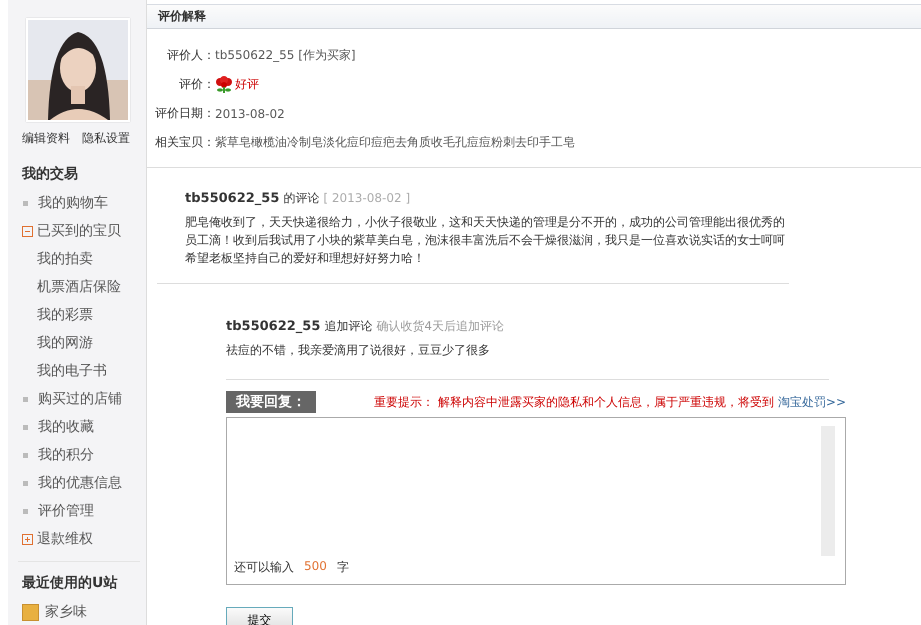 The height and width of the screenshot is (625, 921). What do you see at coordinates (534, 16) in the screenshot?
I see `panel-title: 评价解释` at bounding box center [534, 16].